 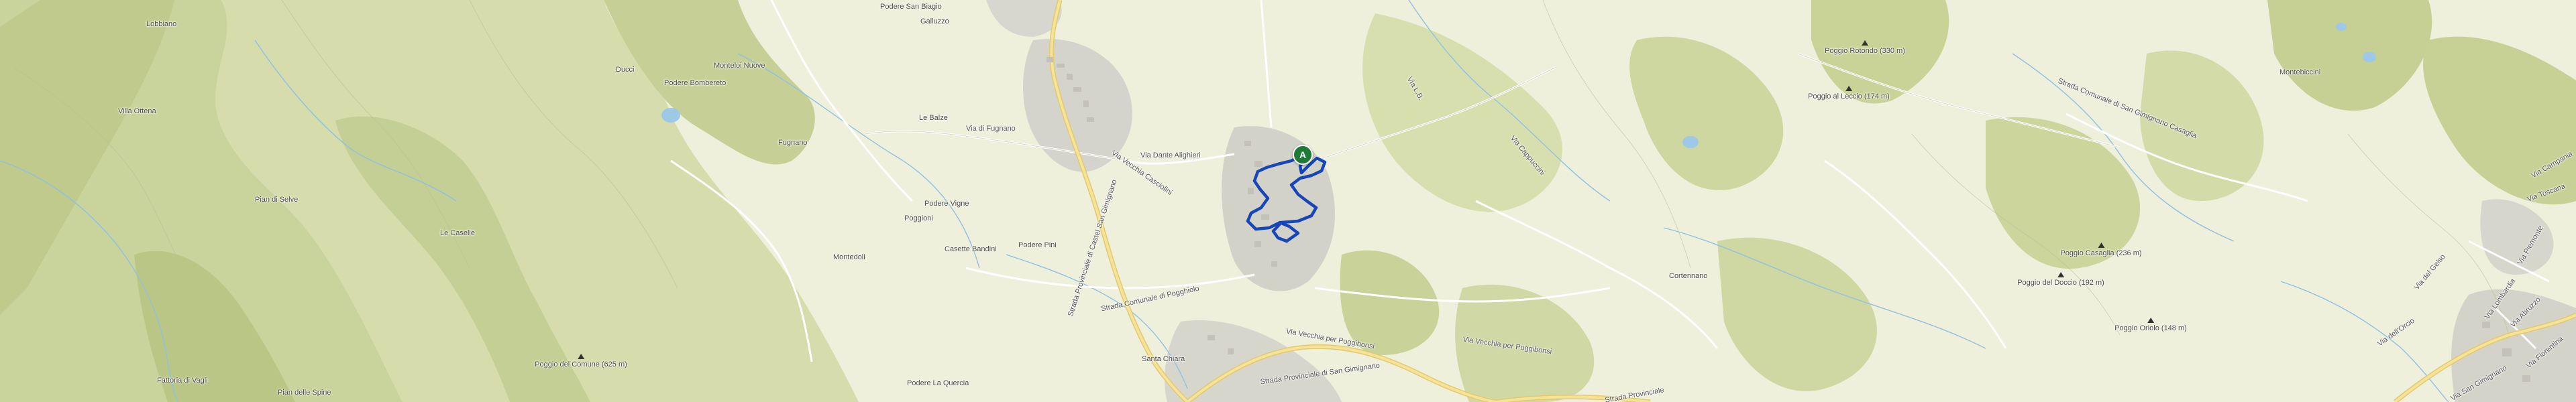 I want to click on place-label-podere-bombereto: Podere Bombereto, so click(x=695, y=83).